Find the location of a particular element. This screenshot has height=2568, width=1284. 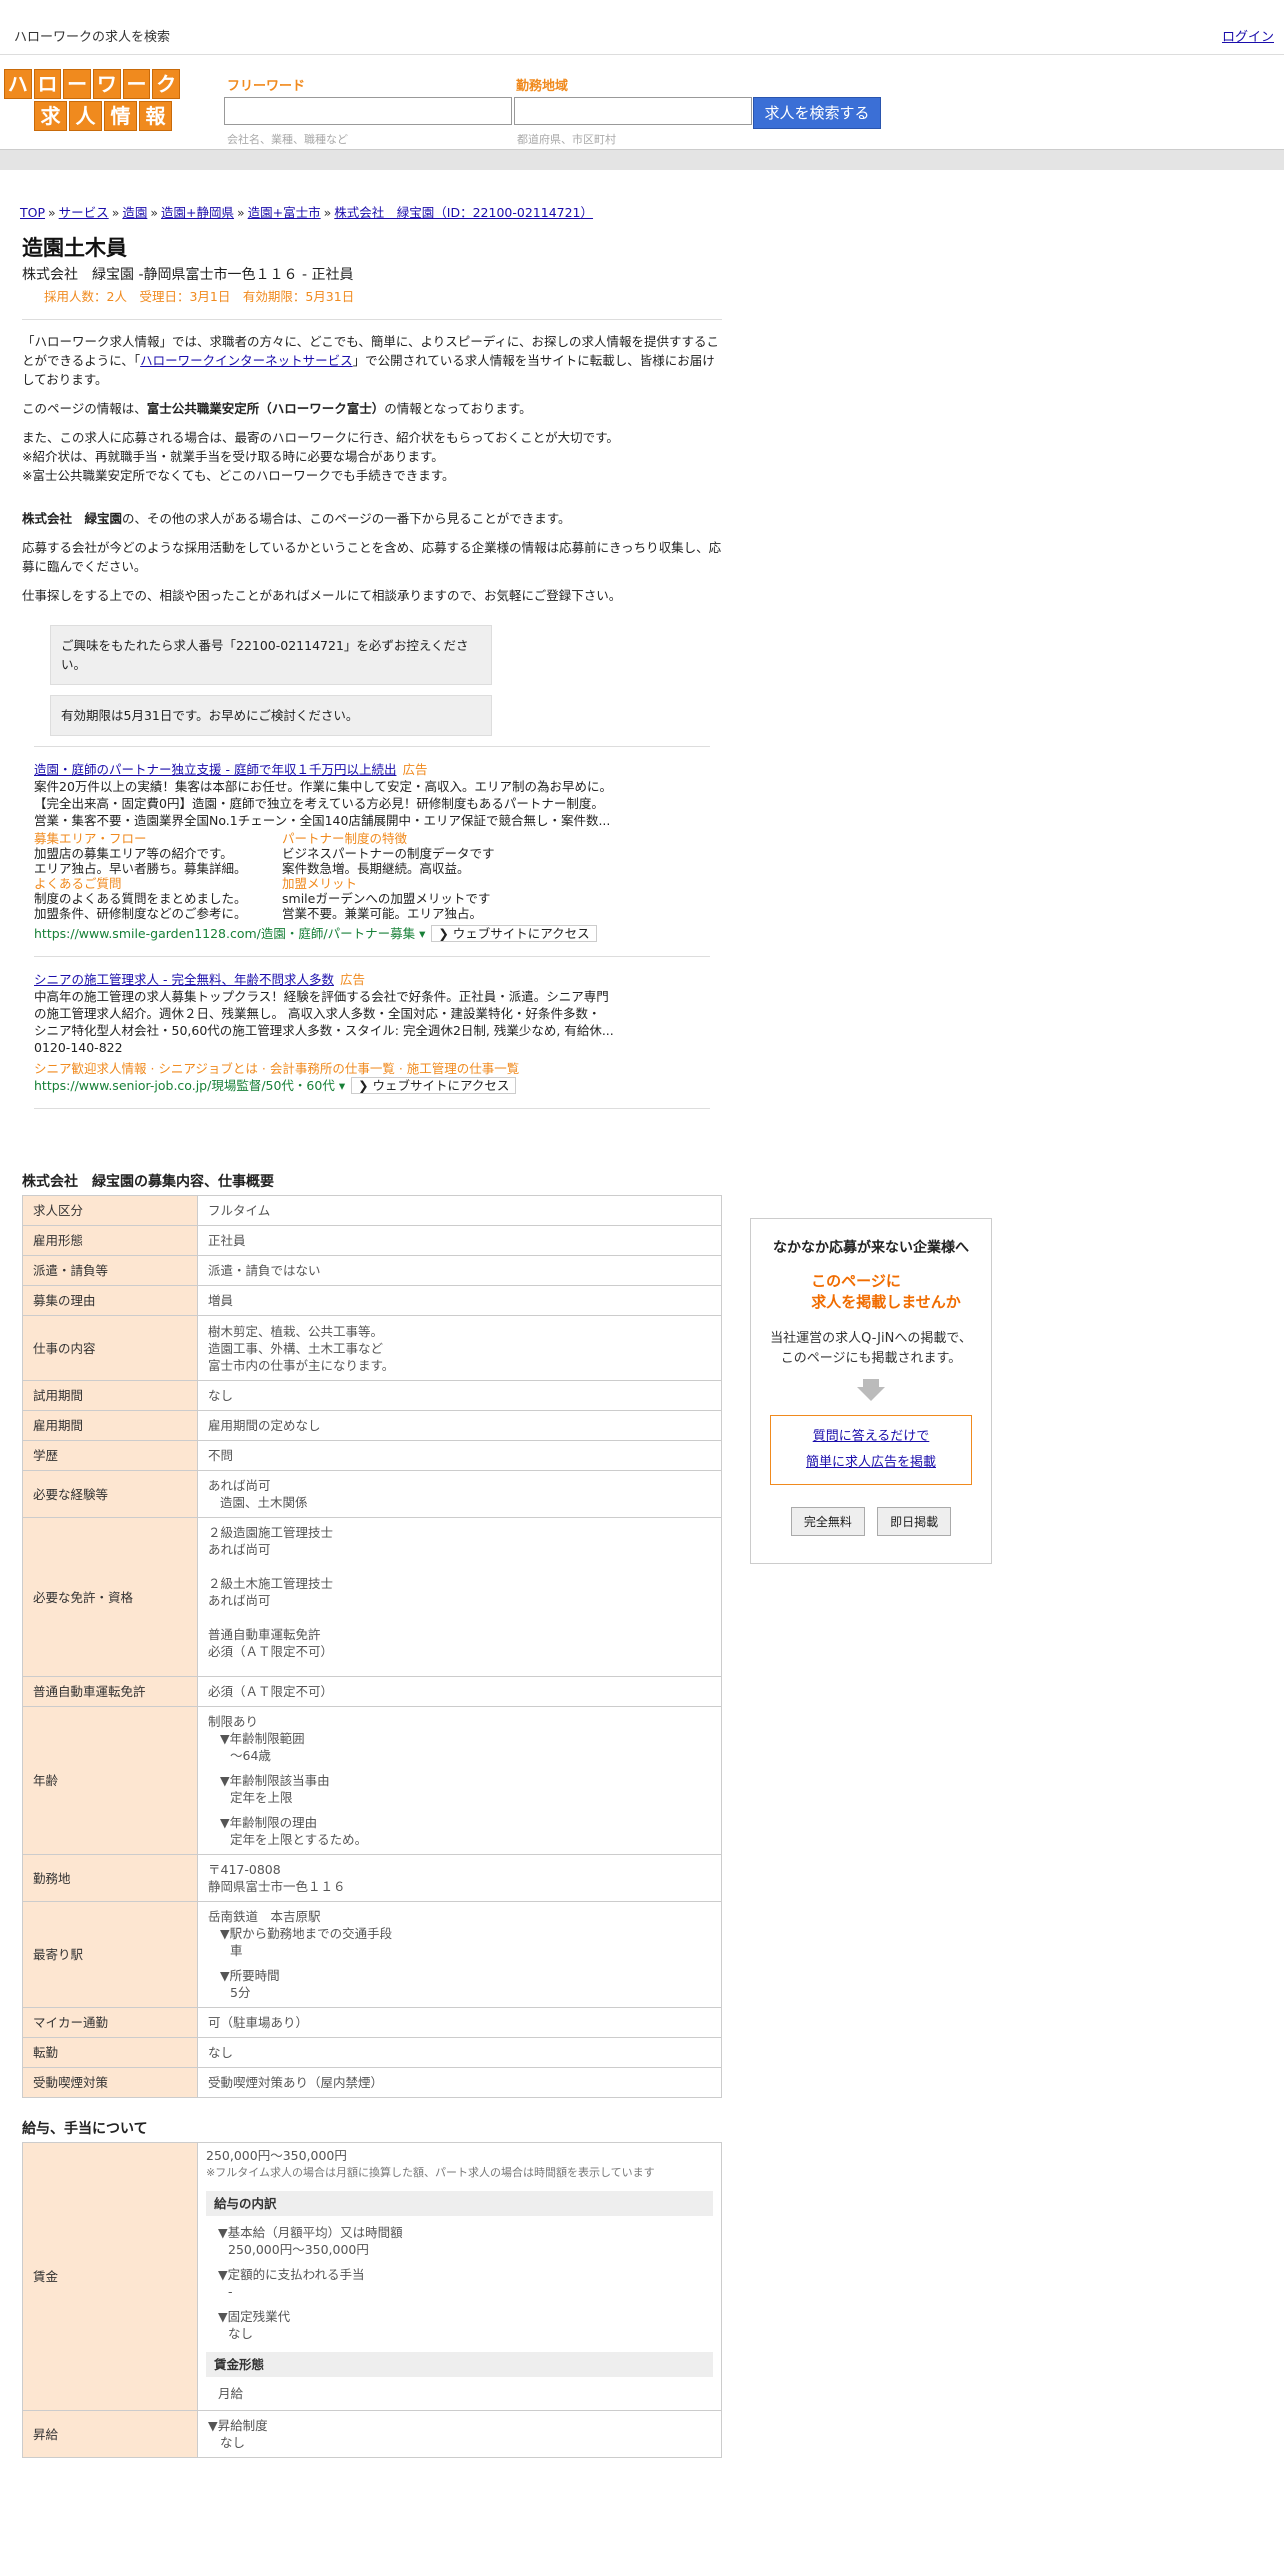

row-value: 岳南鉄道 本吉原駅 ▼駅から勤務地までの交通手段車 ▼所要時間 5分 is located at coordinates (459, 1954).